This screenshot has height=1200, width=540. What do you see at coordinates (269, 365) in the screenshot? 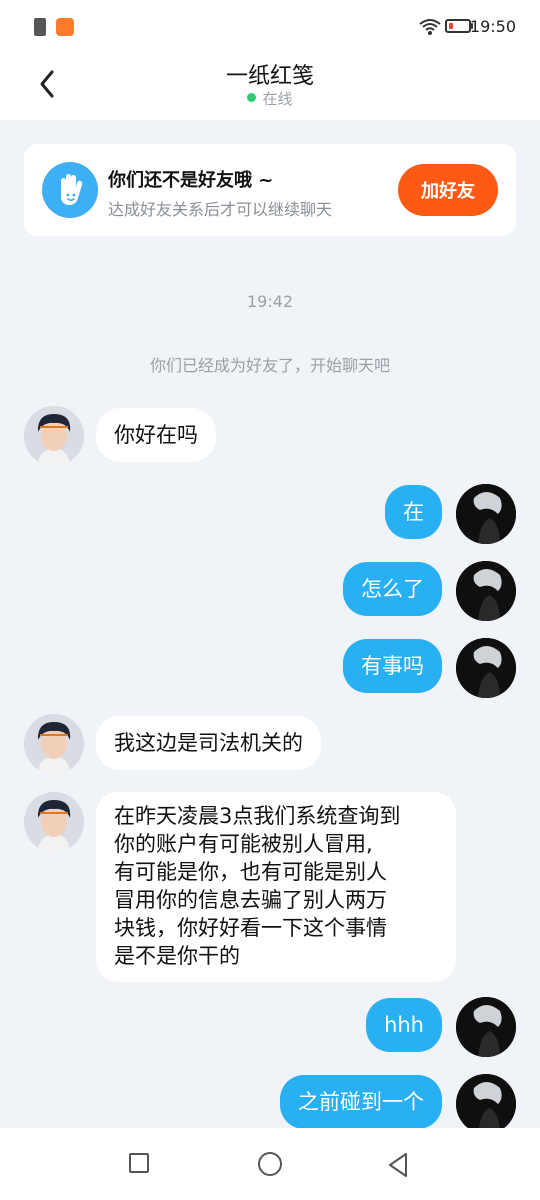
I see `system-message: 你们已经成为好友了，开始聊天吧` at bounding box center [269, 365].